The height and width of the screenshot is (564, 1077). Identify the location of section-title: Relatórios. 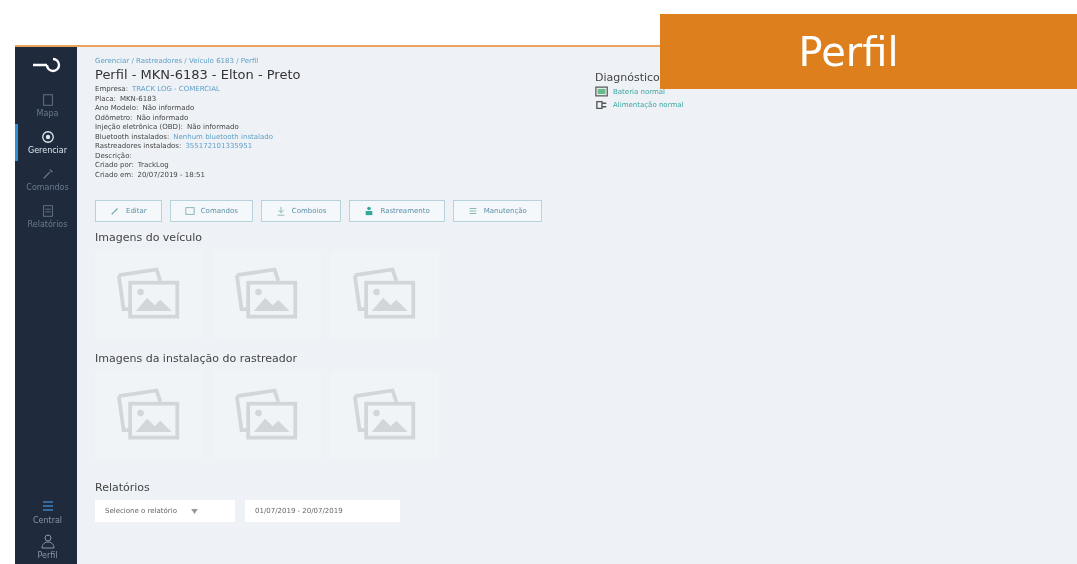
(123, 487).